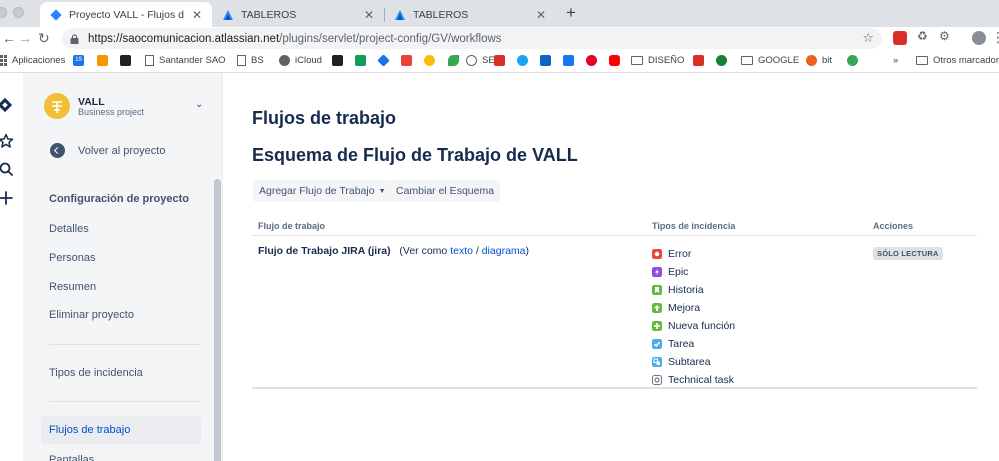  I want to click on scheme-title: Esquema de Flujo de Trabajo de VALL, so click(415, 155).